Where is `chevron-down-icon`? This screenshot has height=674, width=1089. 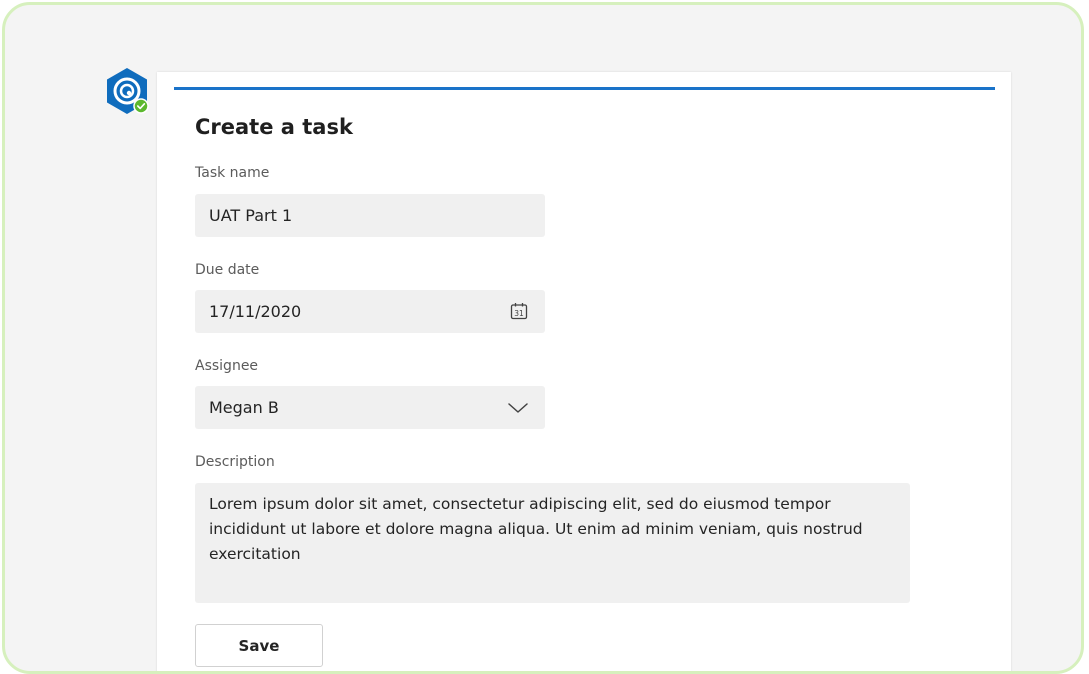 chevron-down-icon is located at coordinates (518, 408).